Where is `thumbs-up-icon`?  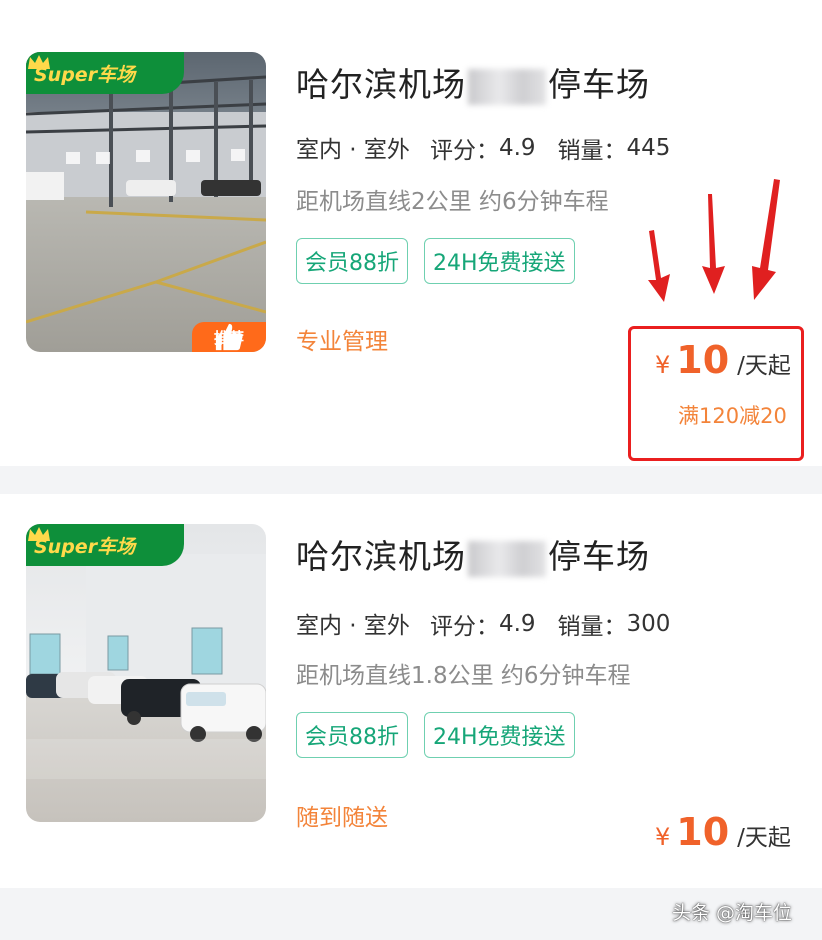
thumbs-up-icon is located at coordinates (229, 337).